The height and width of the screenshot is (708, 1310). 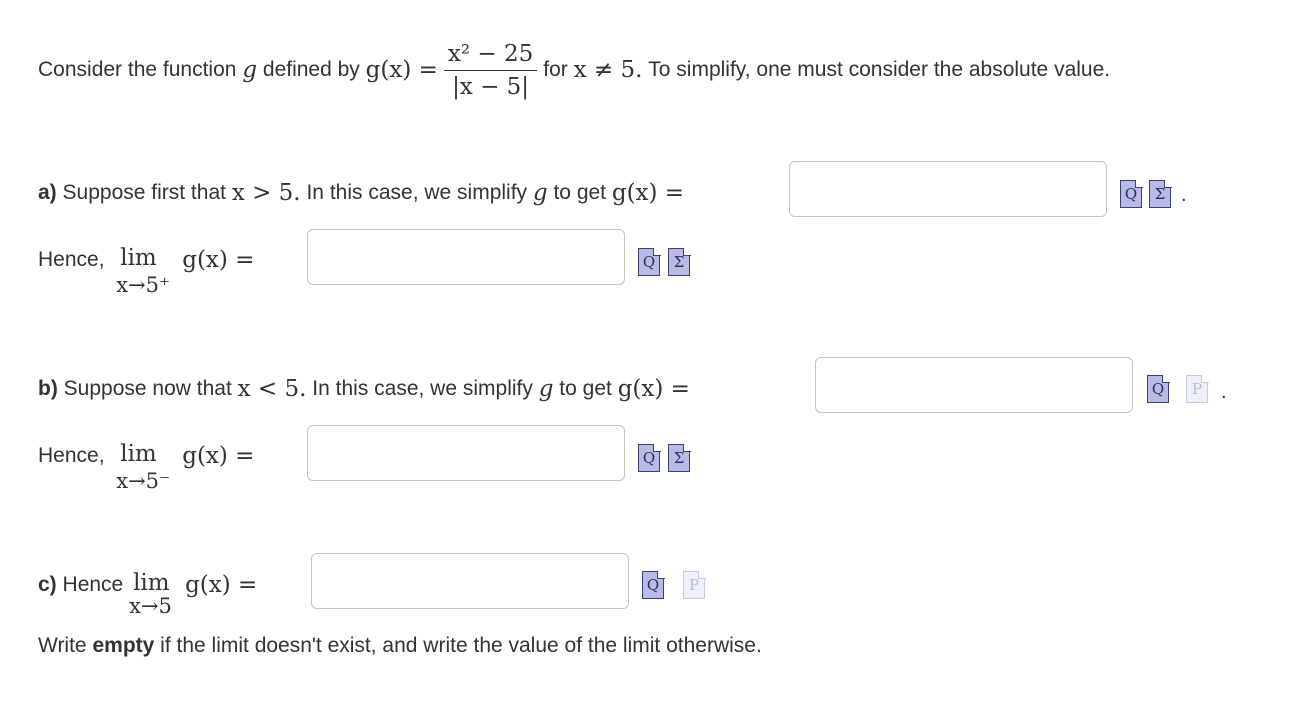 I want to click on part-b-g: g, so click(x=546, y=389).